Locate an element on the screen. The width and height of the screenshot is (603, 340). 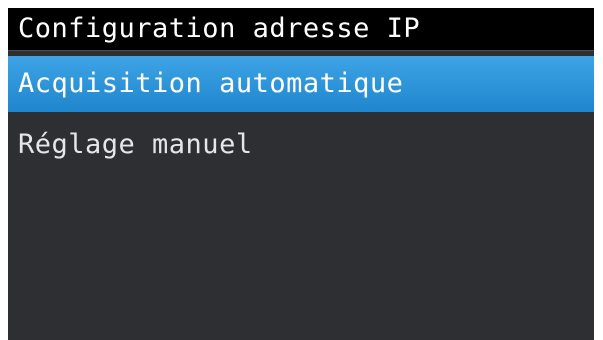
title-bar: Configuration adresse IP is located at coordinates (301, 29).